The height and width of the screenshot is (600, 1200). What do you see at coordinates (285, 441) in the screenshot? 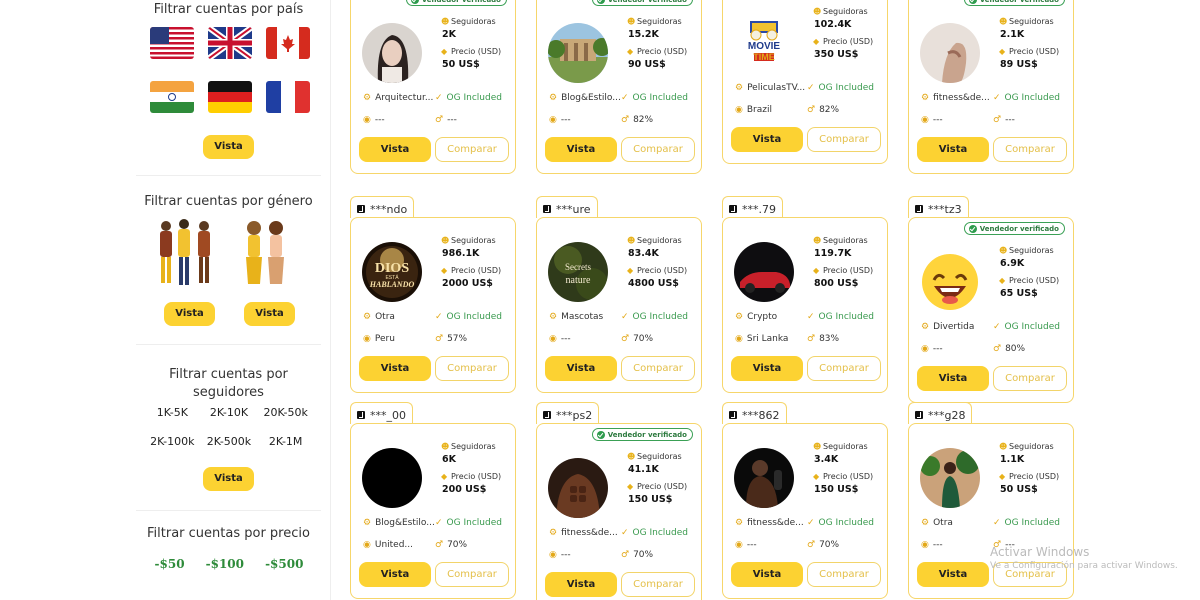
I see `followers-option: 2K-1M` at bounding box center [285, 441].